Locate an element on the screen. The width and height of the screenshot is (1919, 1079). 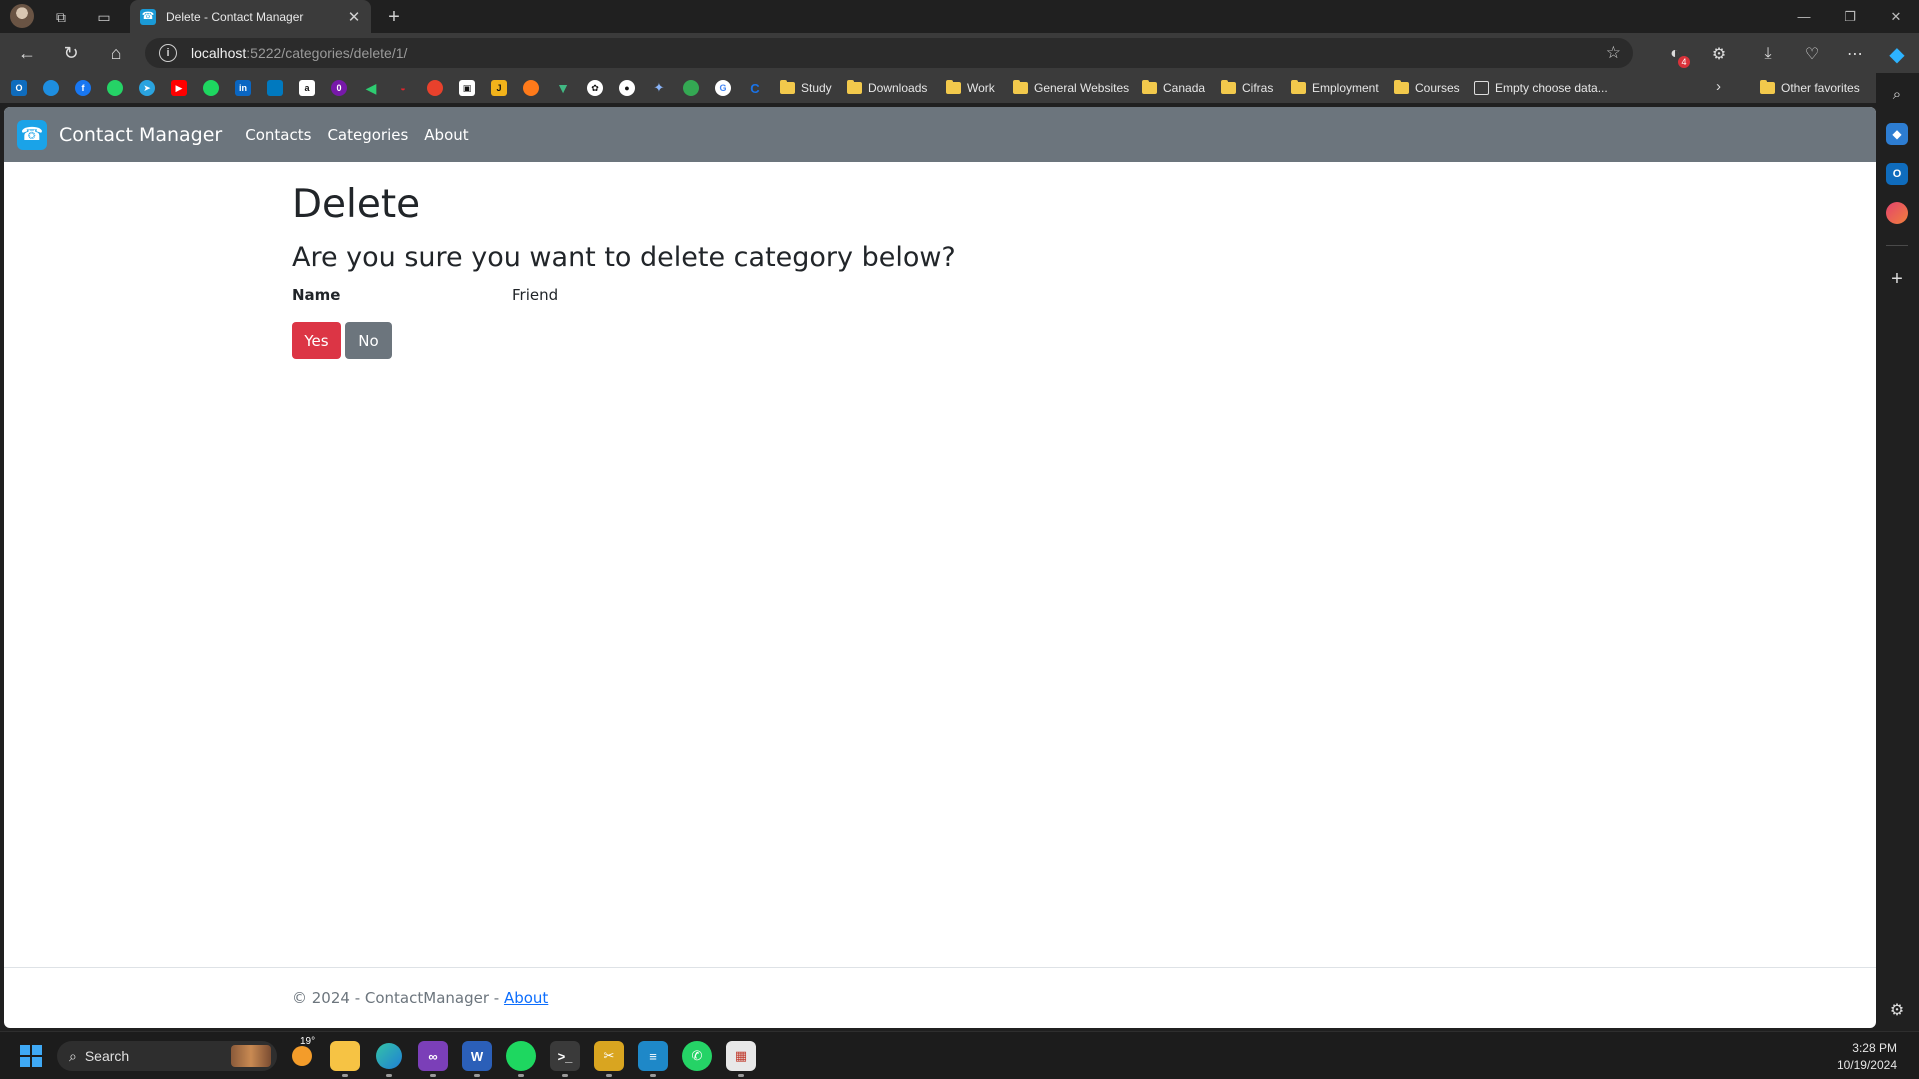
tab-title: Delete - Contact Manager is located at coordinates (235, 16).